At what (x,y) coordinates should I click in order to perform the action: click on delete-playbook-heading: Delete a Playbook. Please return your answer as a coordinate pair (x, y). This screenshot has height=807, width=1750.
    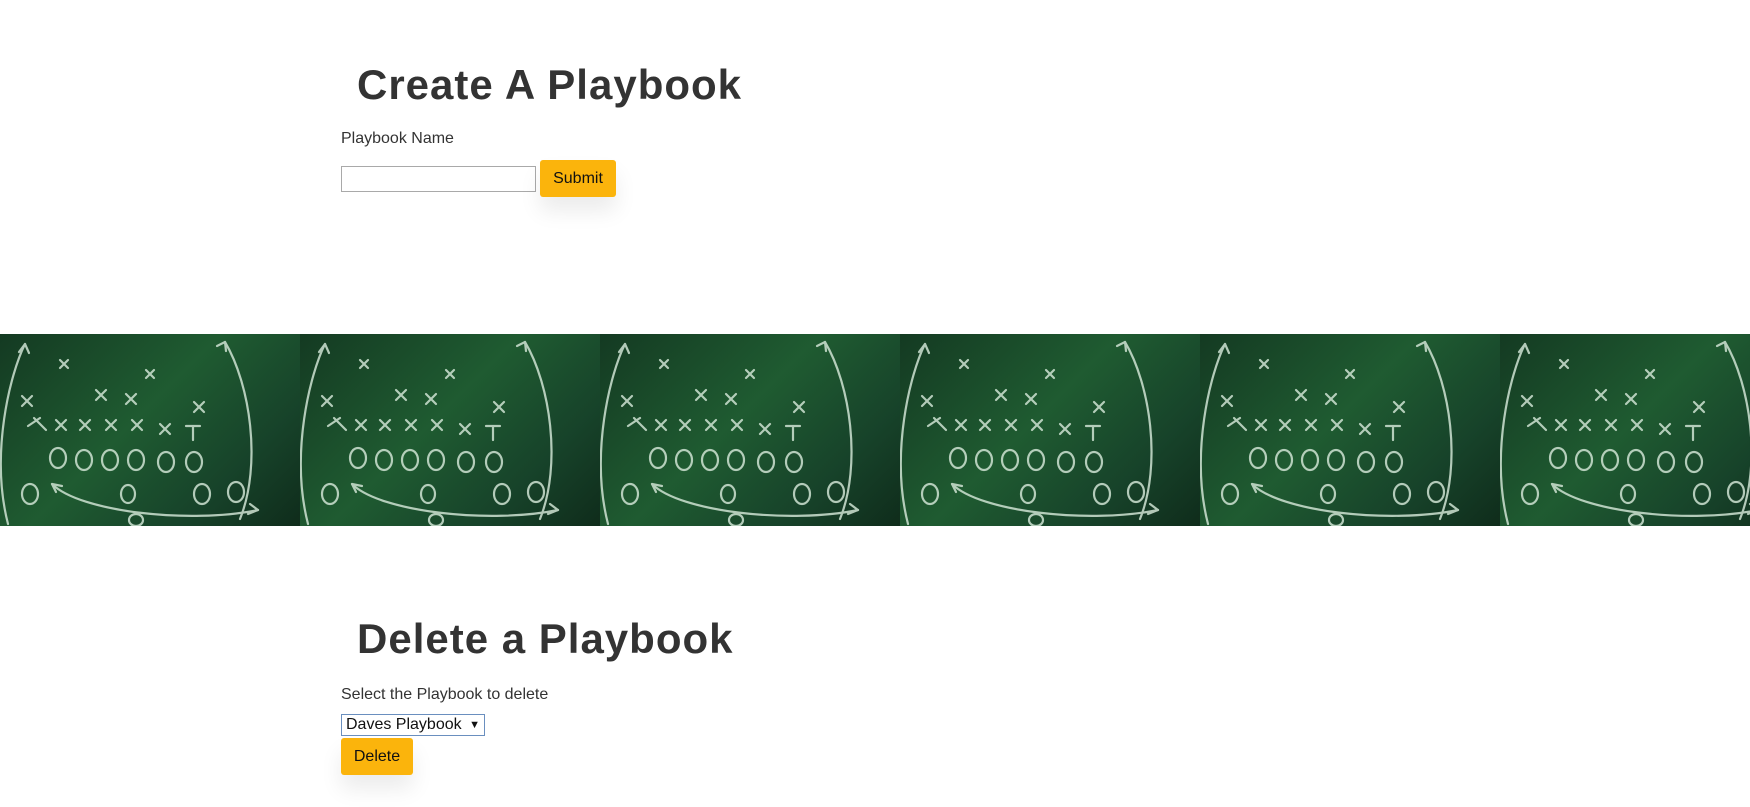
    Looking at the image, I should click on (545, 638).